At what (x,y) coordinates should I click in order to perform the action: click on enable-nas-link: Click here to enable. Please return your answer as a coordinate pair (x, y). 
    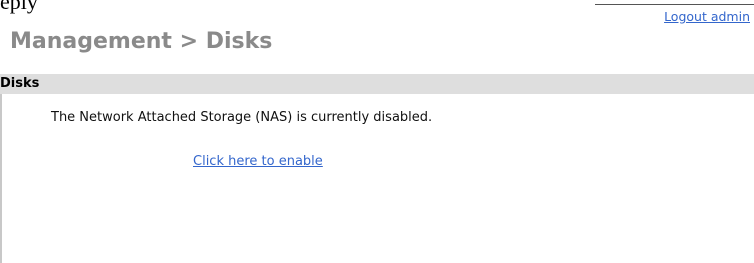
    Looking at the image, I should click on (258, 161).